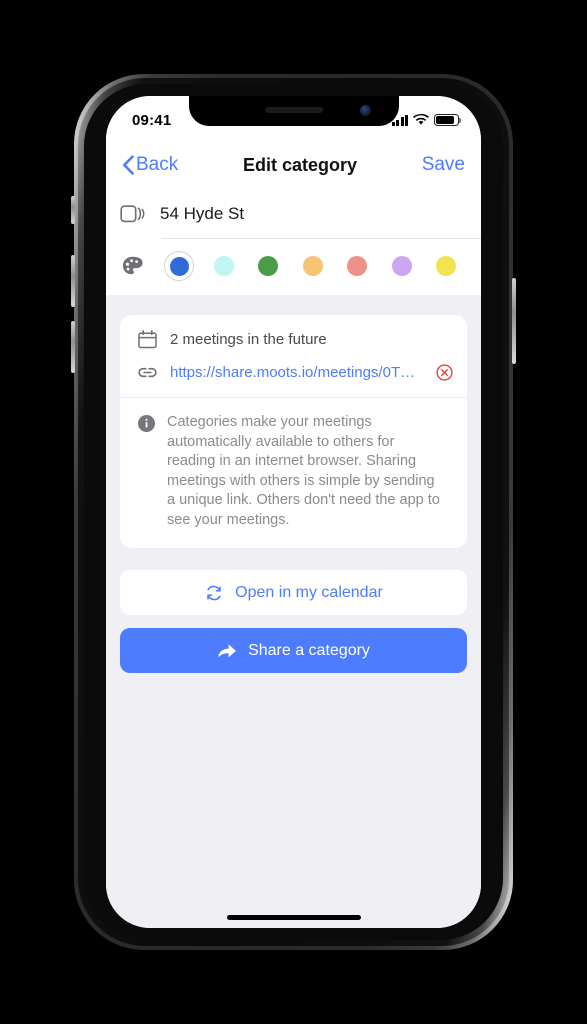 This screenshot has width=587, height=1024. What do you see at coordinates (446, 266) in the screenshot?
I see `color-swatch-yellow` at bounding box center [446, 266].